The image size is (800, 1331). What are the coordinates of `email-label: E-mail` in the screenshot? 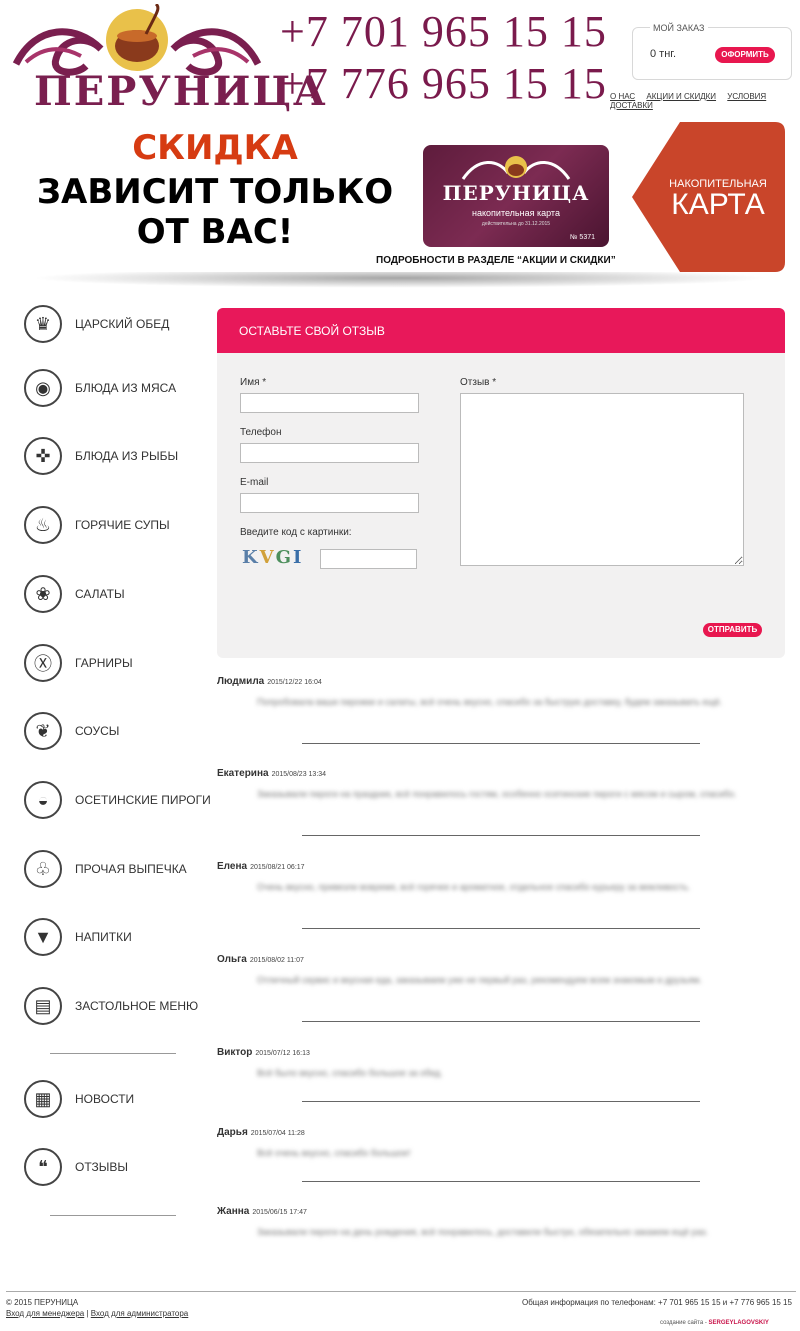 It's located at (254, 482).